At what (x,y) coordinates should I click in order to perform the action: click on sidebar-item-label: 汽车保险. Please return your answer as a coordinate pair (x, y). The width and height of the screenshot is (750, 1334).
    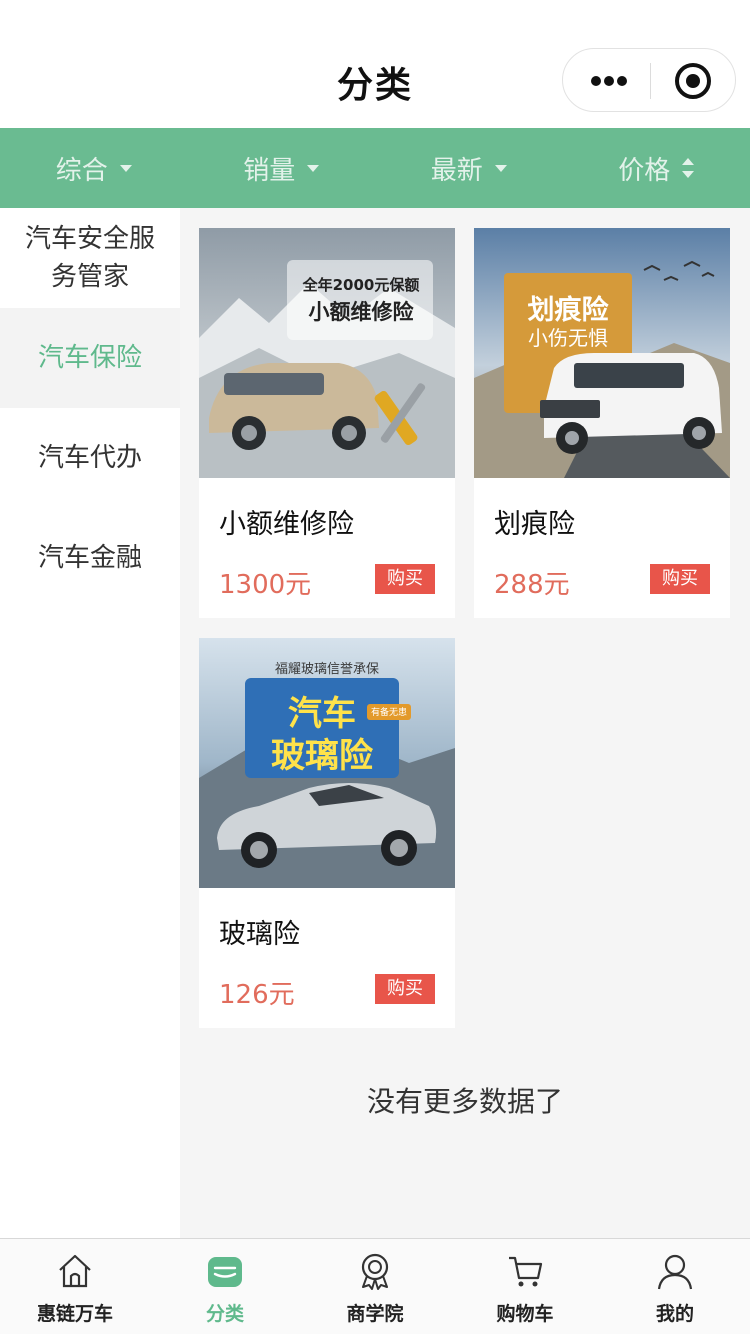
    Looking at the image, I should click on (89, 358).